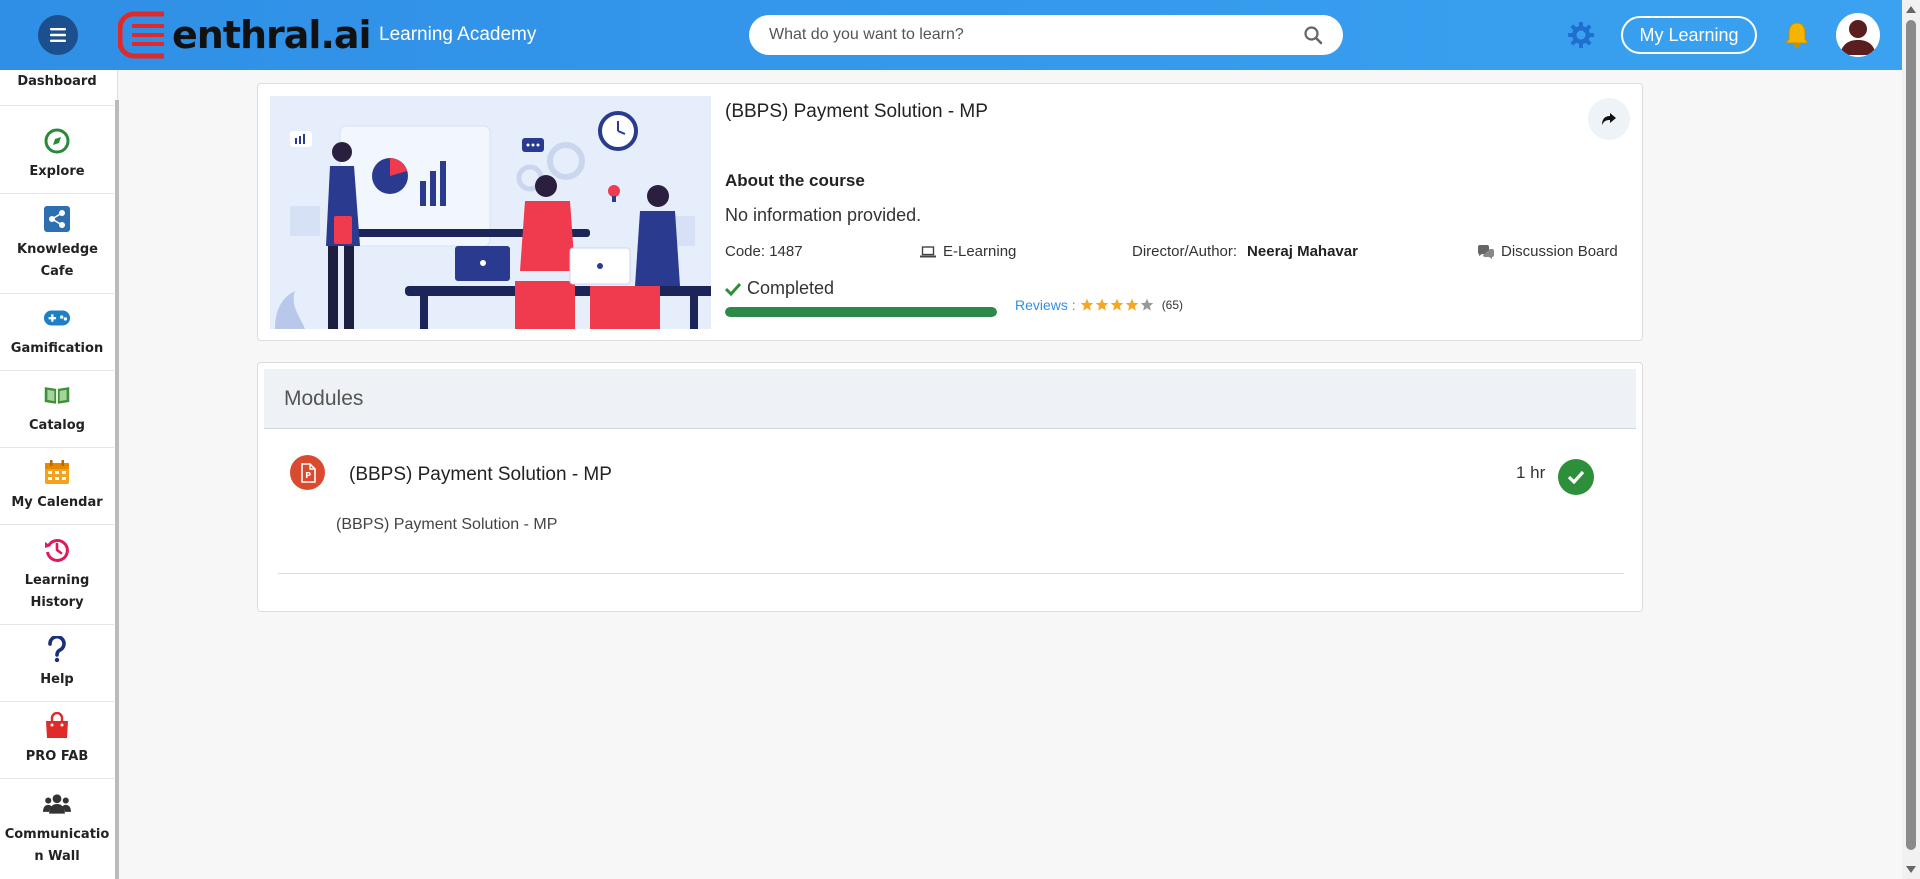 The width and height of the screenshot is (1920, 879). What do you see at coordinates (1911, 9) in the screenshot?
I see `scroll-up-icon` at bounding box center [1911, 9].